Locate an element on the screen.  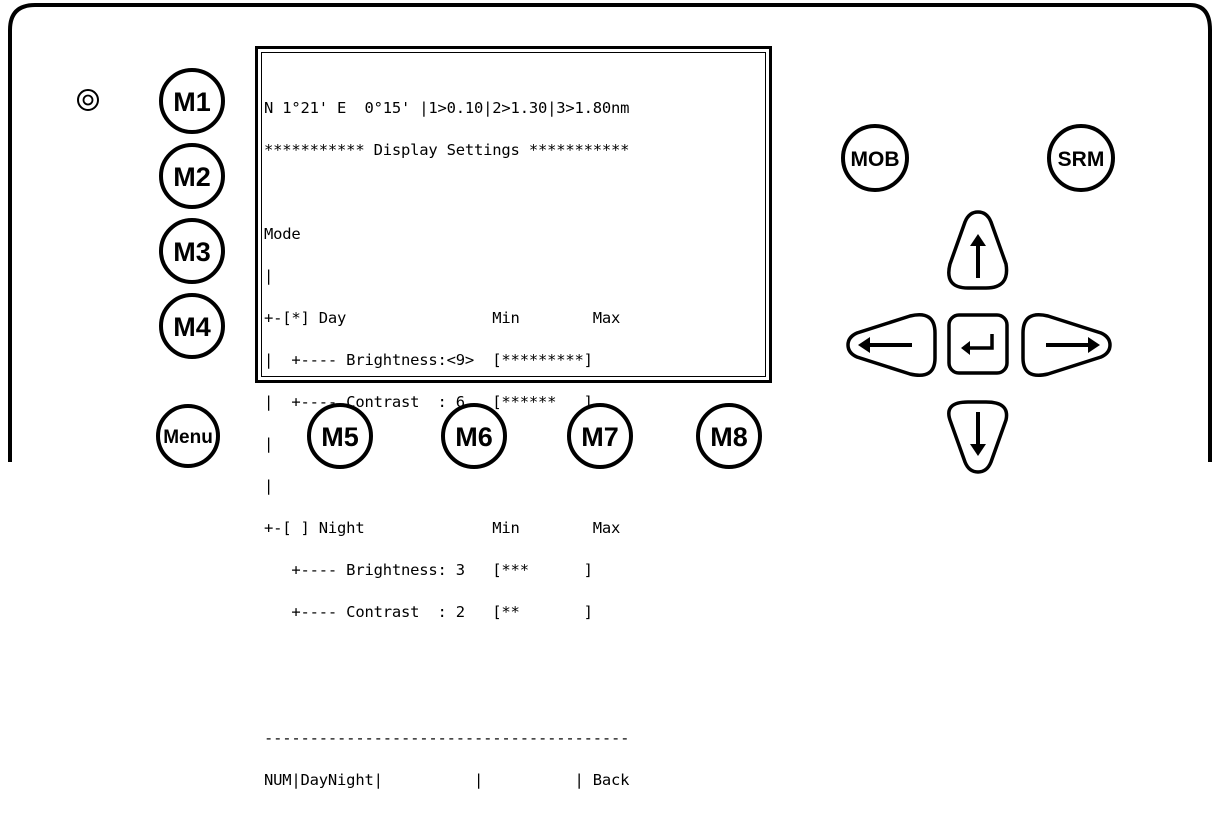
m1-button is located at coordinates (192, 101).